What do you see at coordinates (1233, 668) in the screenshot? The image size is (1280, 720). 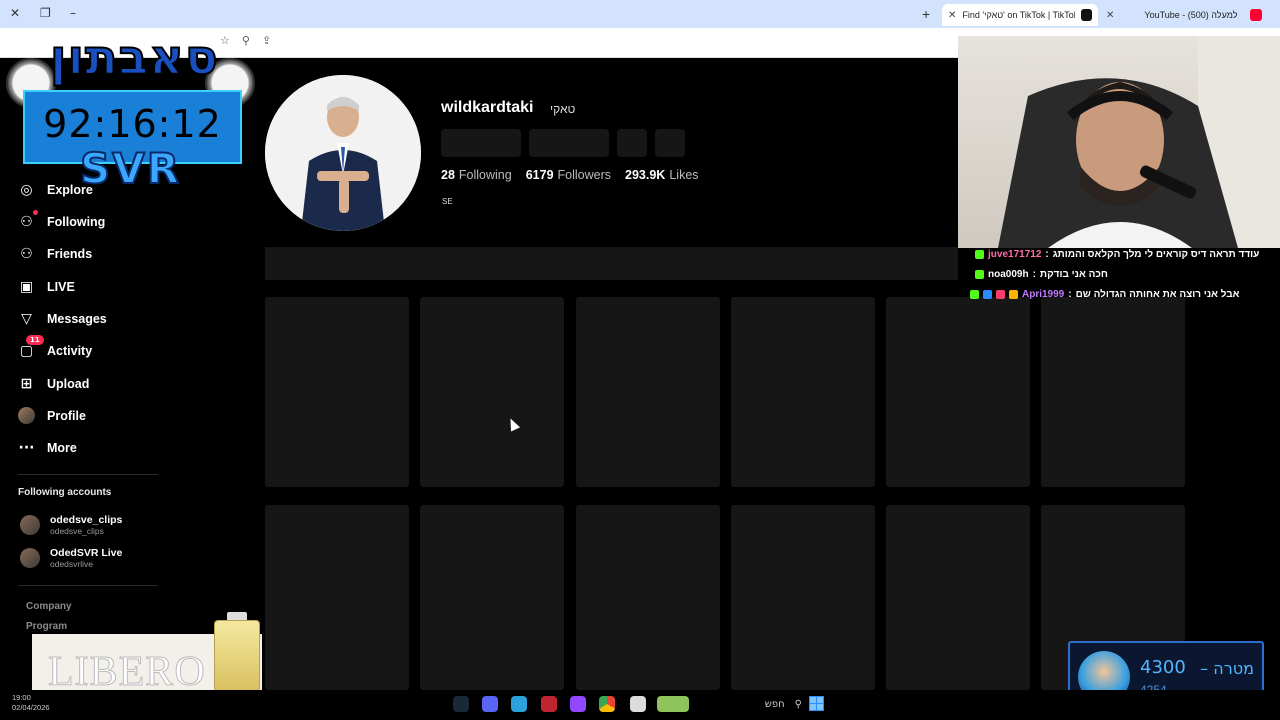 I see `goal-label-text: מטרה` at bounding box center [1233, 668].